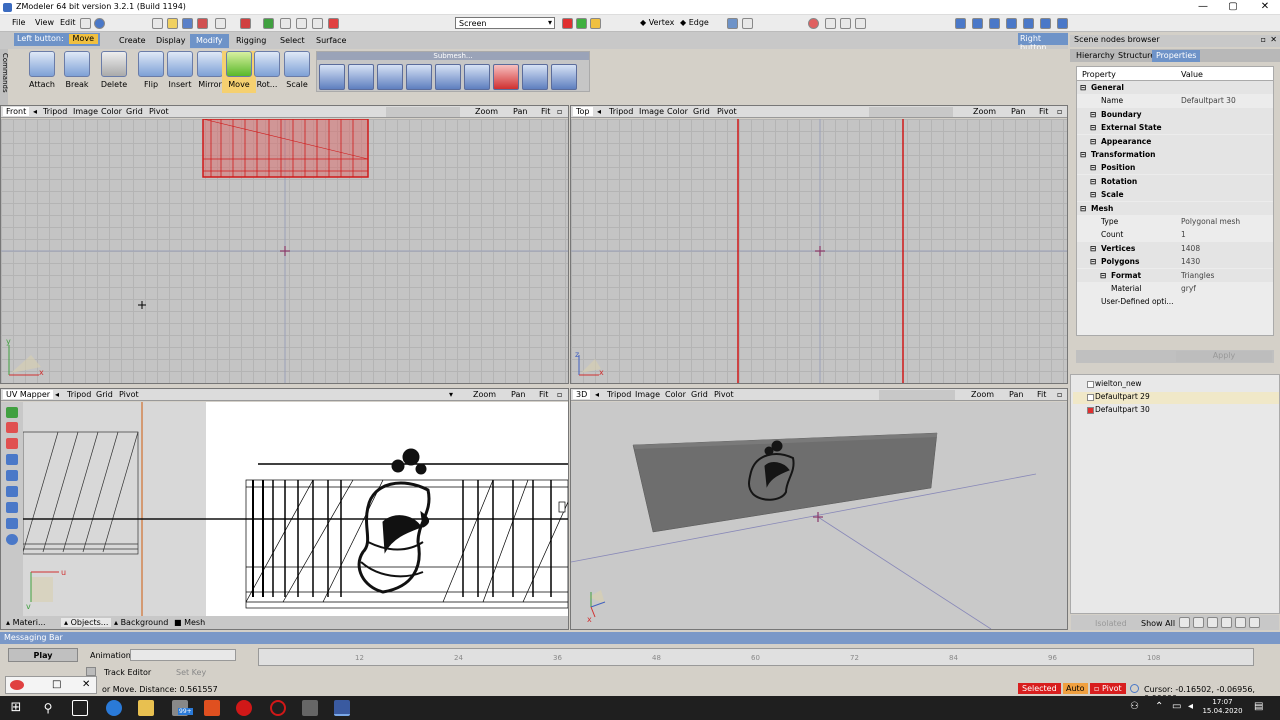 This screenshot has width=1280, height=720. Describe the element at coordinates (182, 708) in the screenshot. I see `store-icon: 99+` at that location.